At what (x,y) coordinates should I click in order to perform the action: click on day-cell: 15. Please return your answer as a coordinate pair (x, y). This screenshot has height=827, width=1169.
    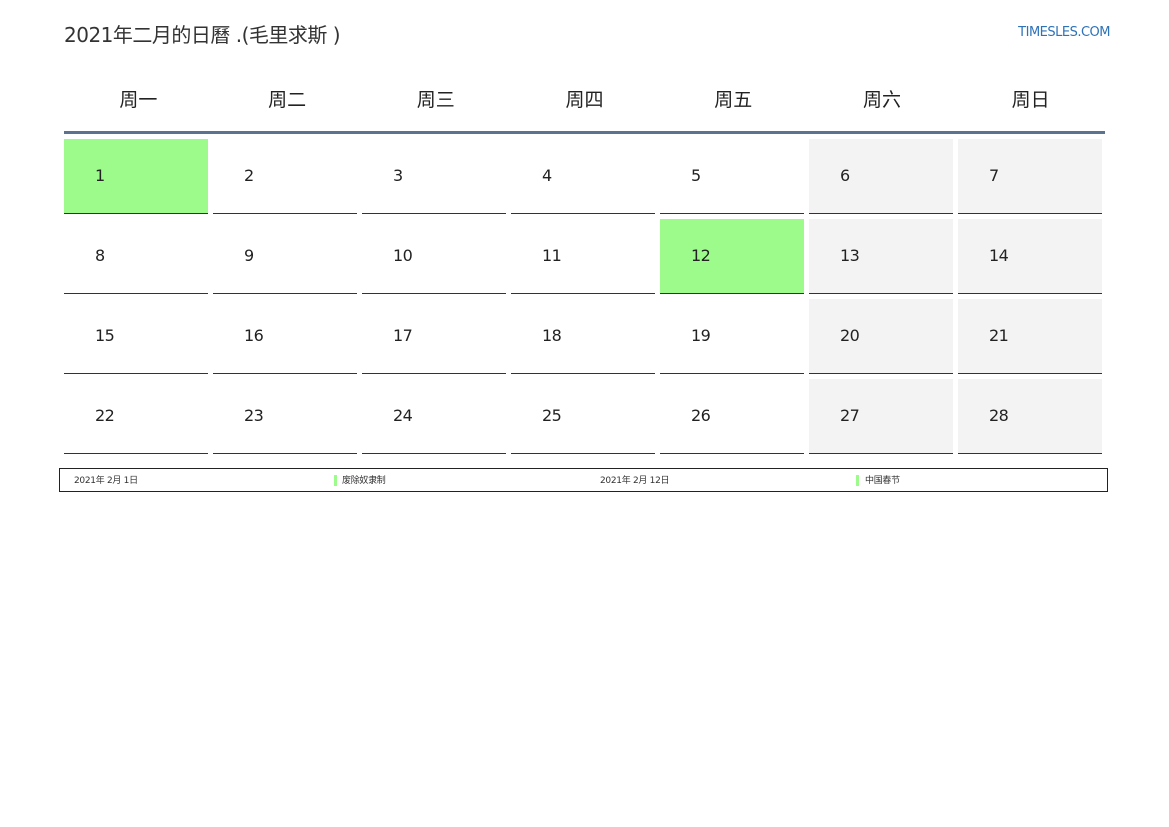
    Looking at the image, I should click on (136, 336).